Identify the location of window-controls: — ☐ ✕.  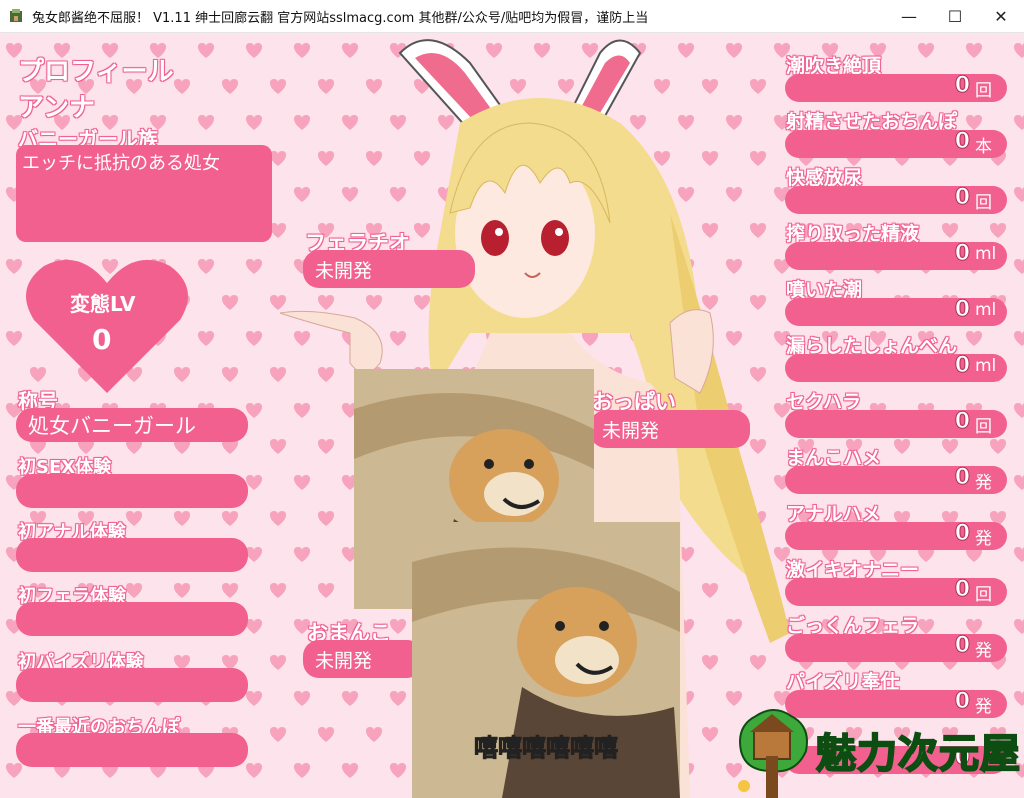
(955, 16).